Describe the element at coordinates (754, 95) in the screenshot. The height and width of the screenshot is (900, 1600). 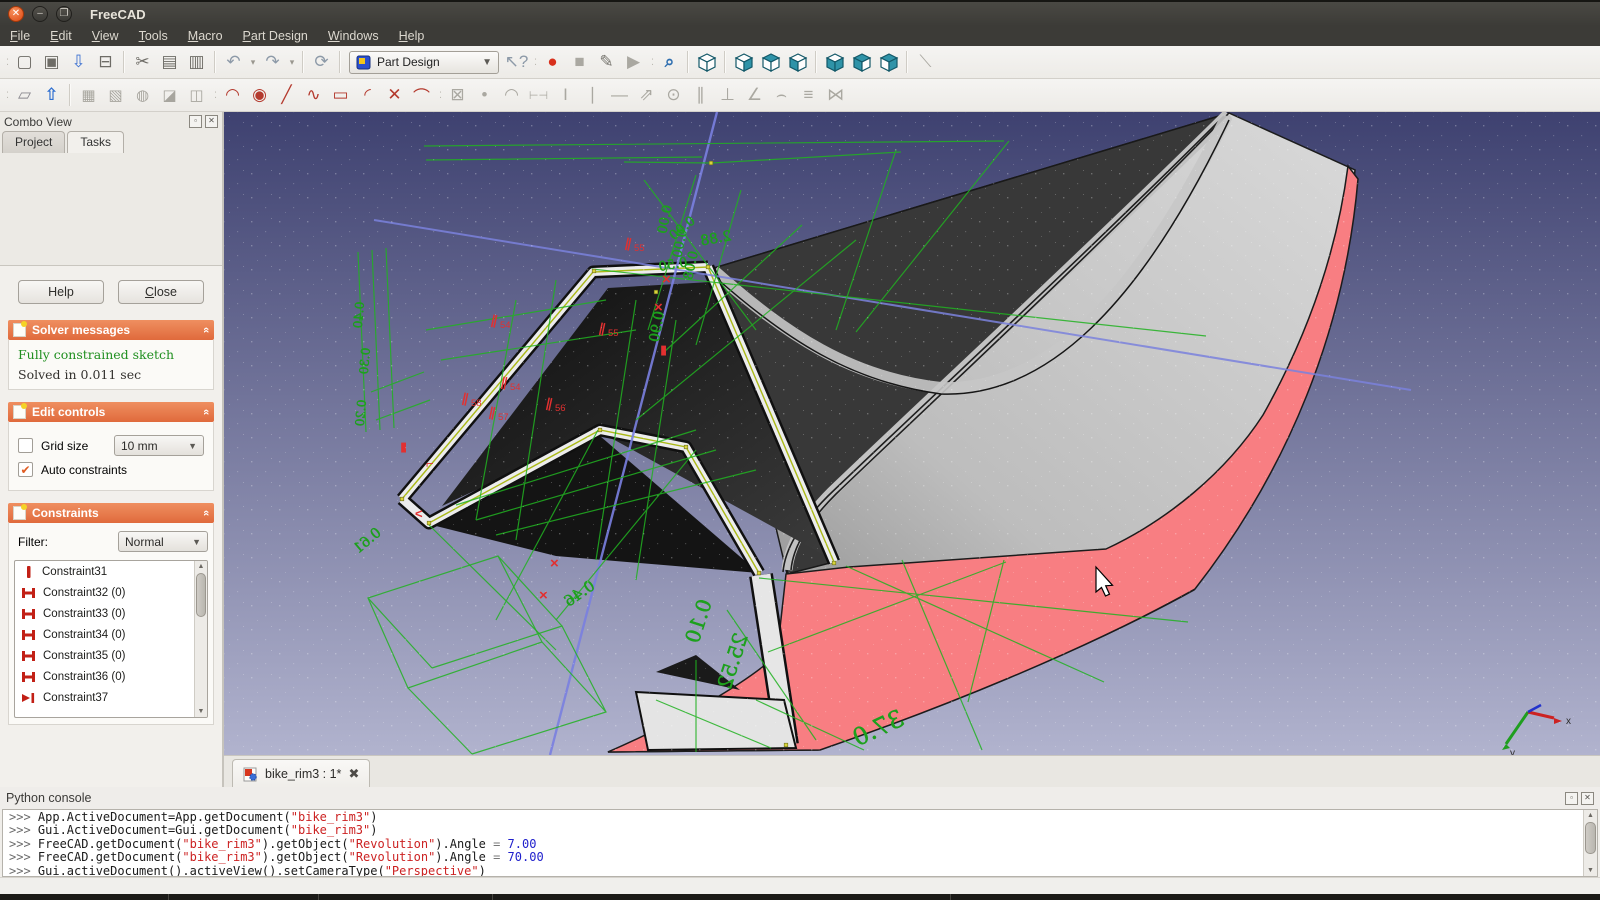
I see `constraint-angle-icon: ∠` at that location.